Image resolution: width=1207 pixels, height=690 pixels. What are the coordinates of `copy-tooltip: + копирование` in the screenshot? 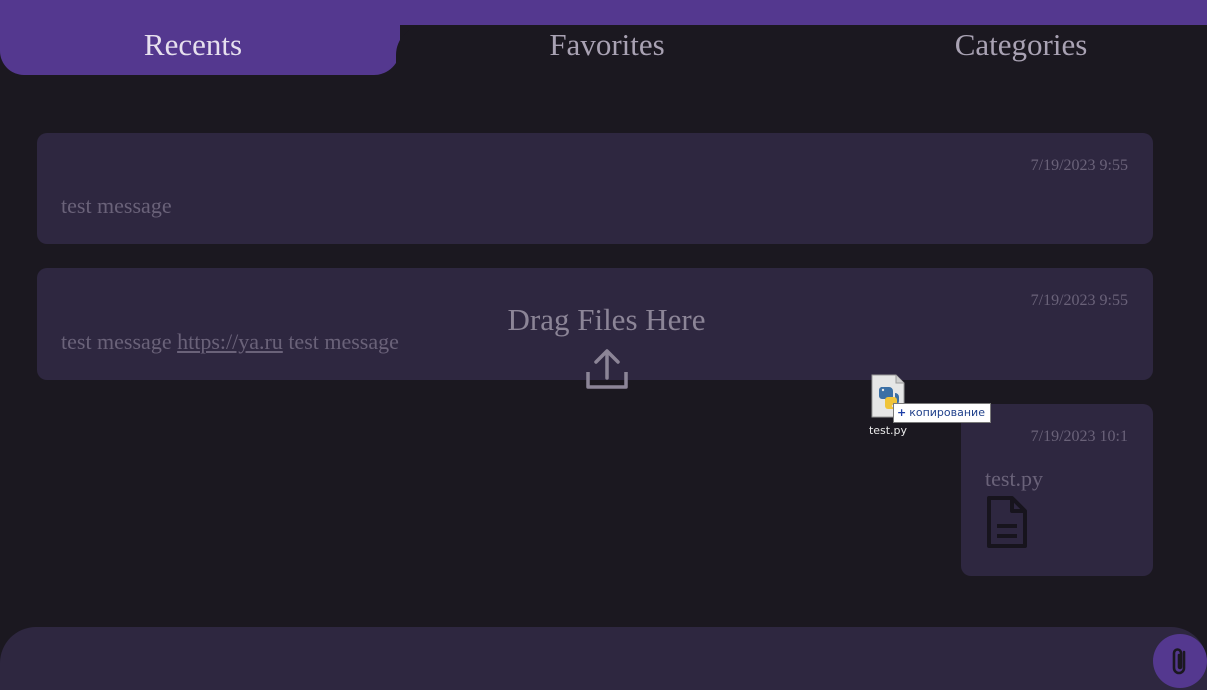 It's located at (942, 413).